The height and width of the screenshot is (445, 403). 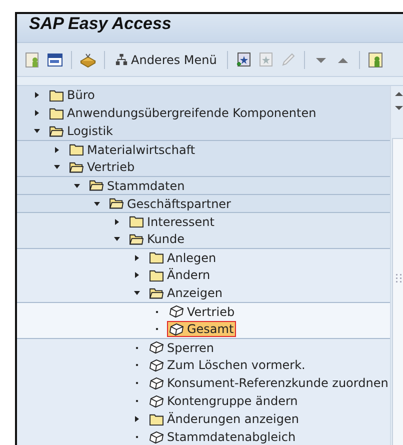 What do you see at coordinates (81, 131) in the screenshot?
I see `folder-node: Logistik` at bounding box center [81, 131].